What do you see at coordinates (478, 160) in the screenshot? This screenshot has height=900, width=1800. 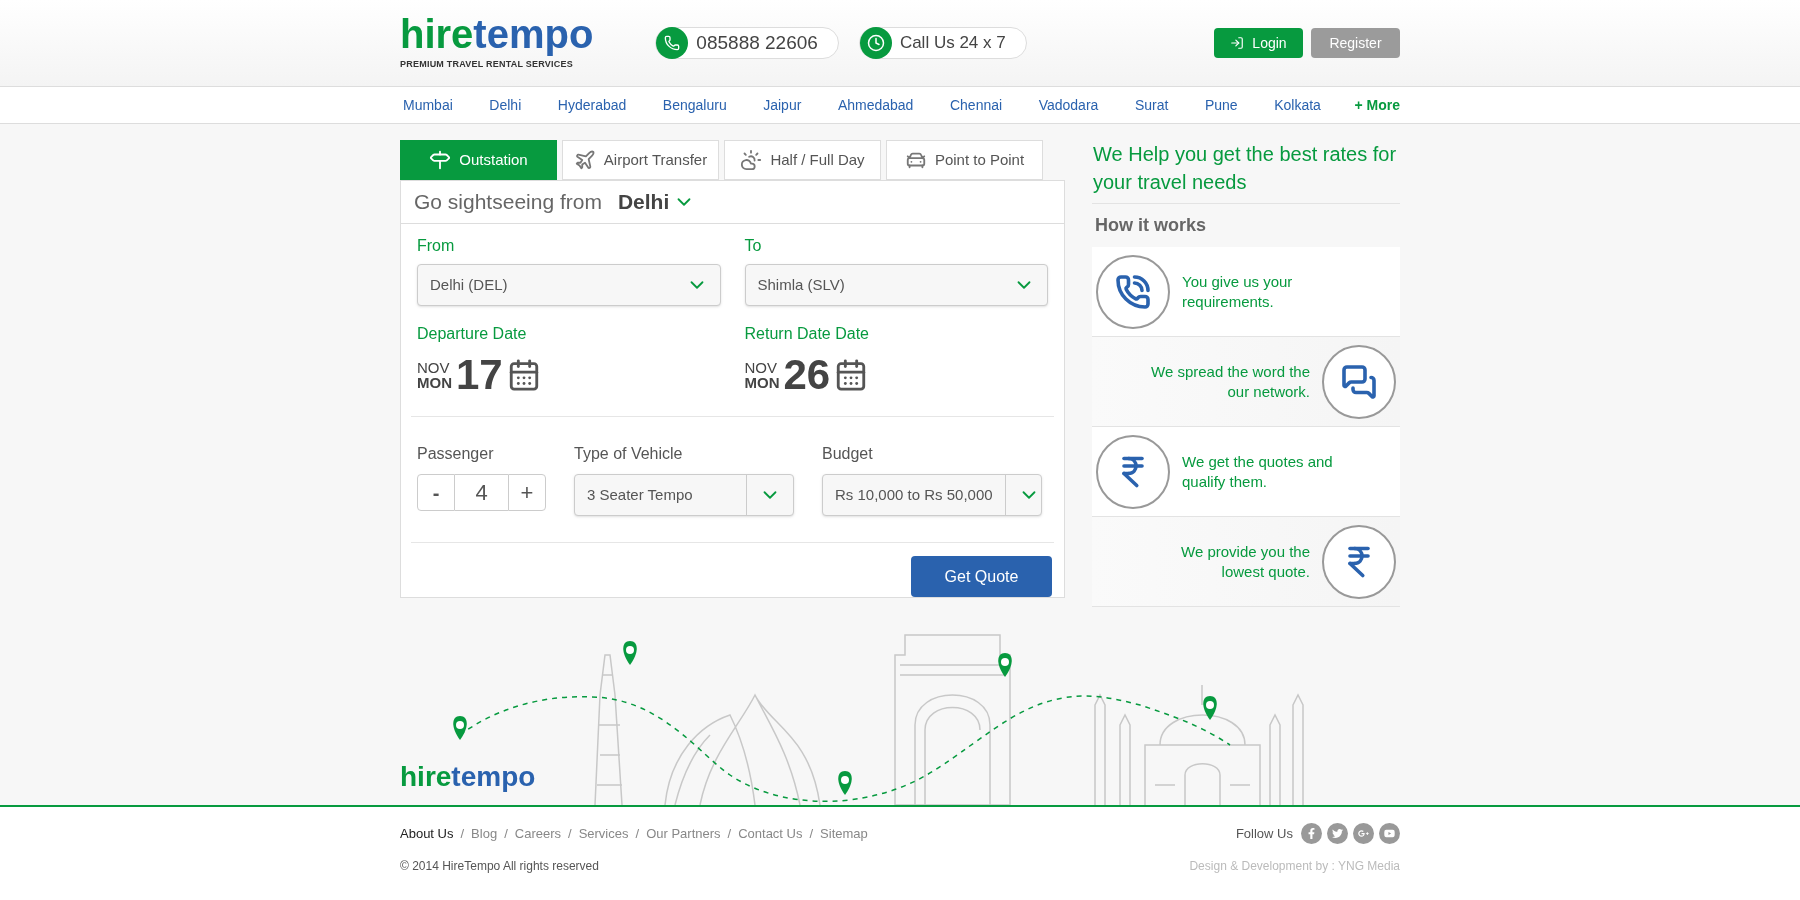 I see `tab: Outstation` at bounding box center [478, 160].